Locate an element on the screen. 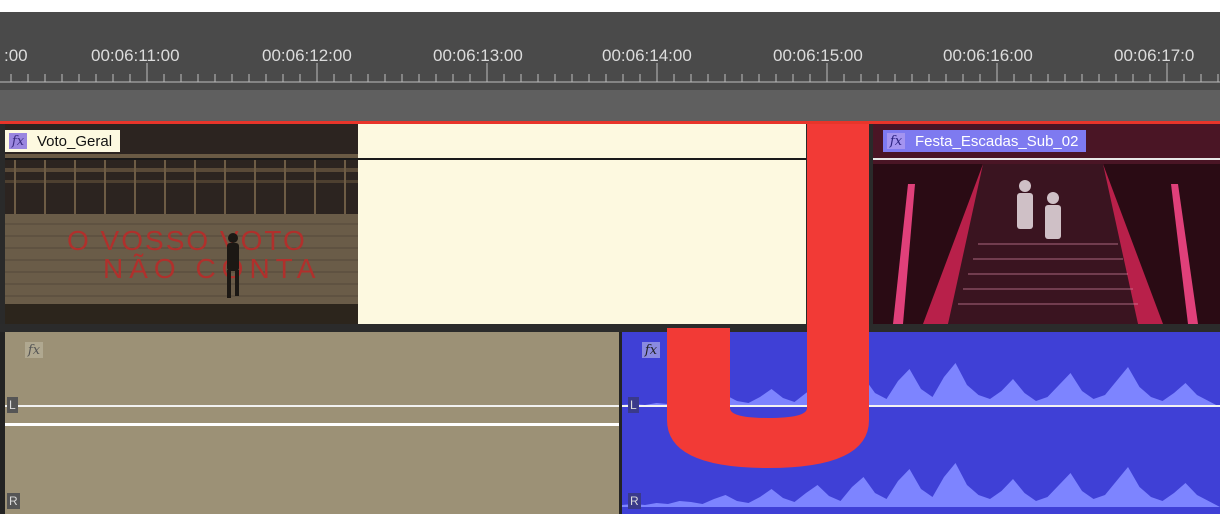  timeline-gap is located at coordinates (582, 224).